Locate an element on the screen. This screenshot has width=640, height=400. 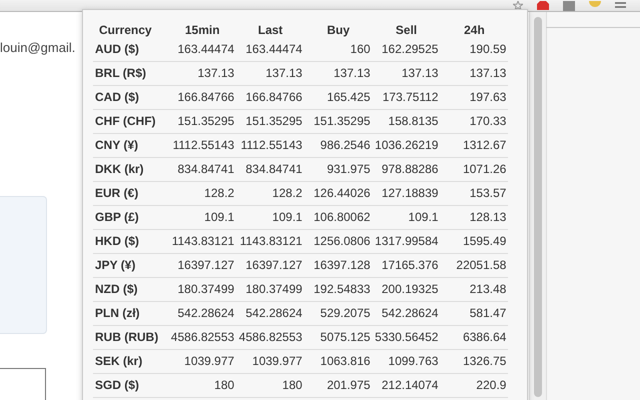
rate-cell: 197.63 is located at coordinates (474, 98).